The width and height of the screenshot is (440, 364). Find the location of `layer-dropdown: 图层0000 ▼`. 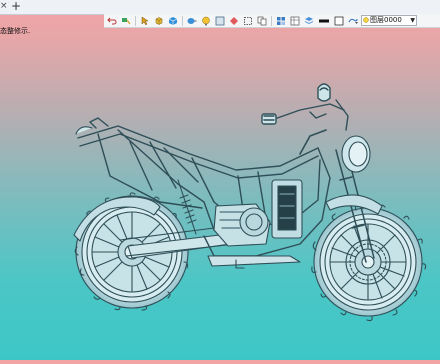

layer-dropdown: 图层0000 ▼ is located at coordinates (389, 20).